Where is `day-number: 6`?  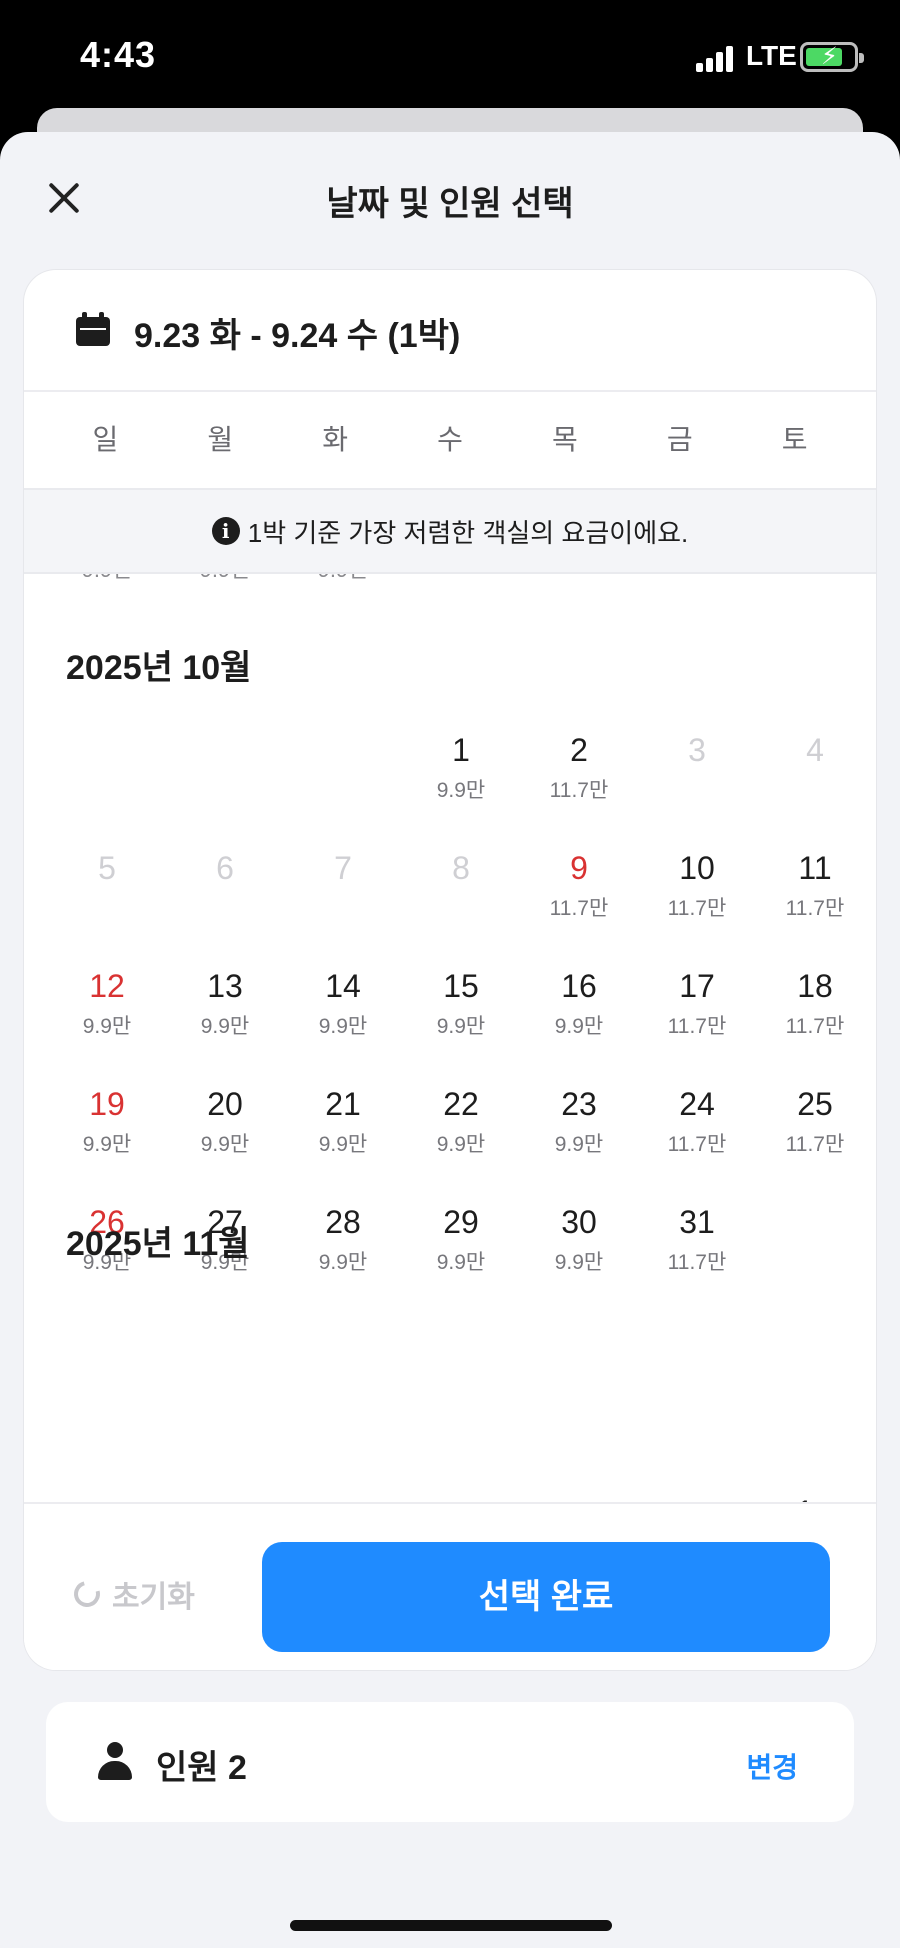
day-number: 6 is located at coordinates (225, 868).